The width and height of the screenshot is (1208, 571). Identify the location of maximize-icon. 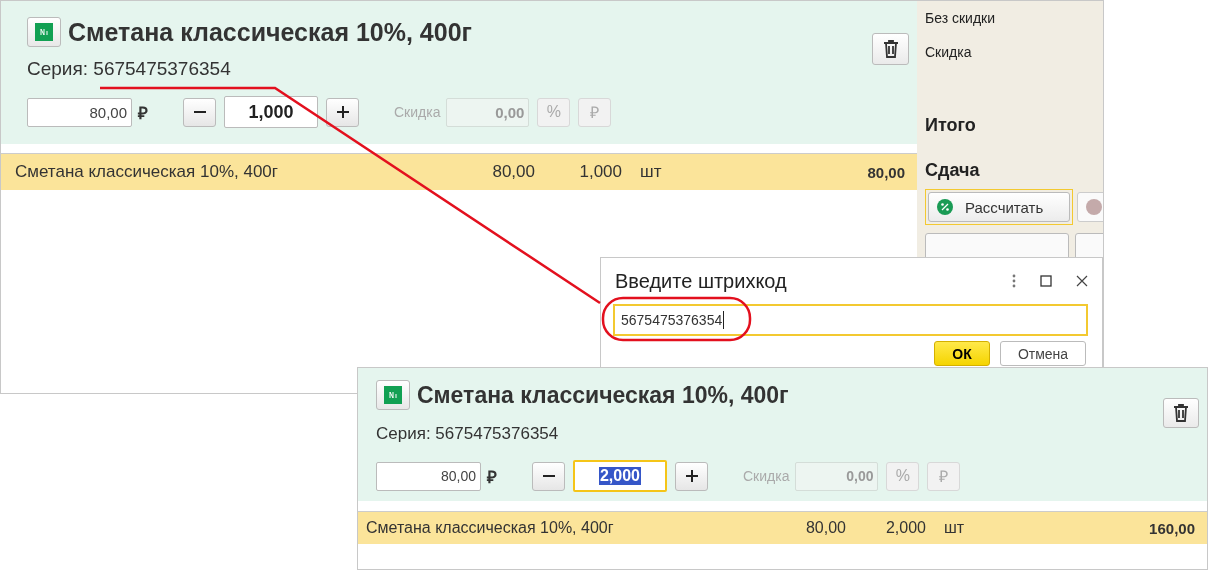
(1046, 281).